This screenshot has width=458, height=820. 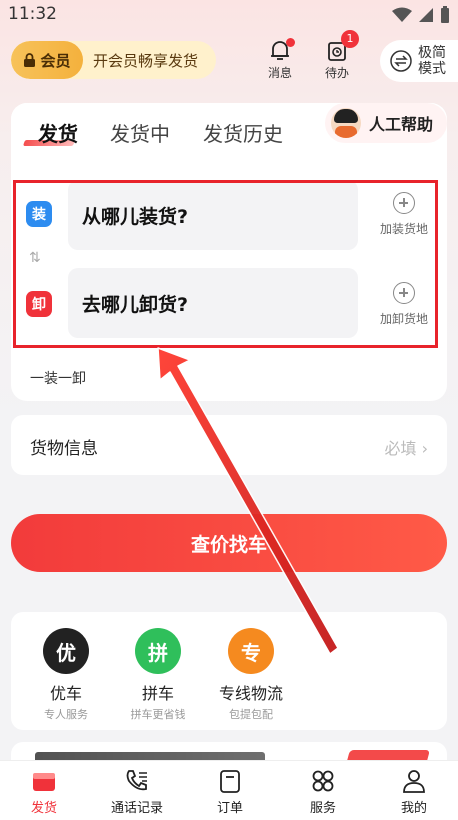 I want to click on agent-avatar, so click(x=346, y=123).